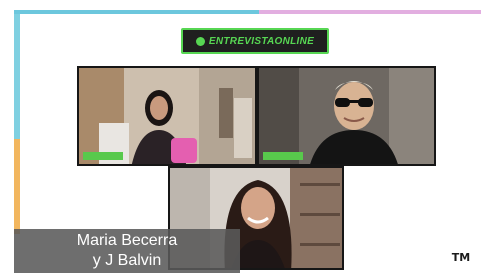  I want to click on lower-third-caption: Maria Becerra y J Balvin, so click(127, 251).